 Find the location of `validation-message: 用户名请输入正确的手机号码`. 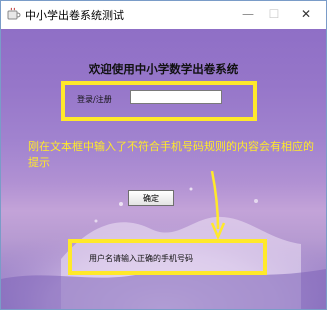

validation-message: 用户名请输入正确的手机号码 is located at coordinates (141, 258).